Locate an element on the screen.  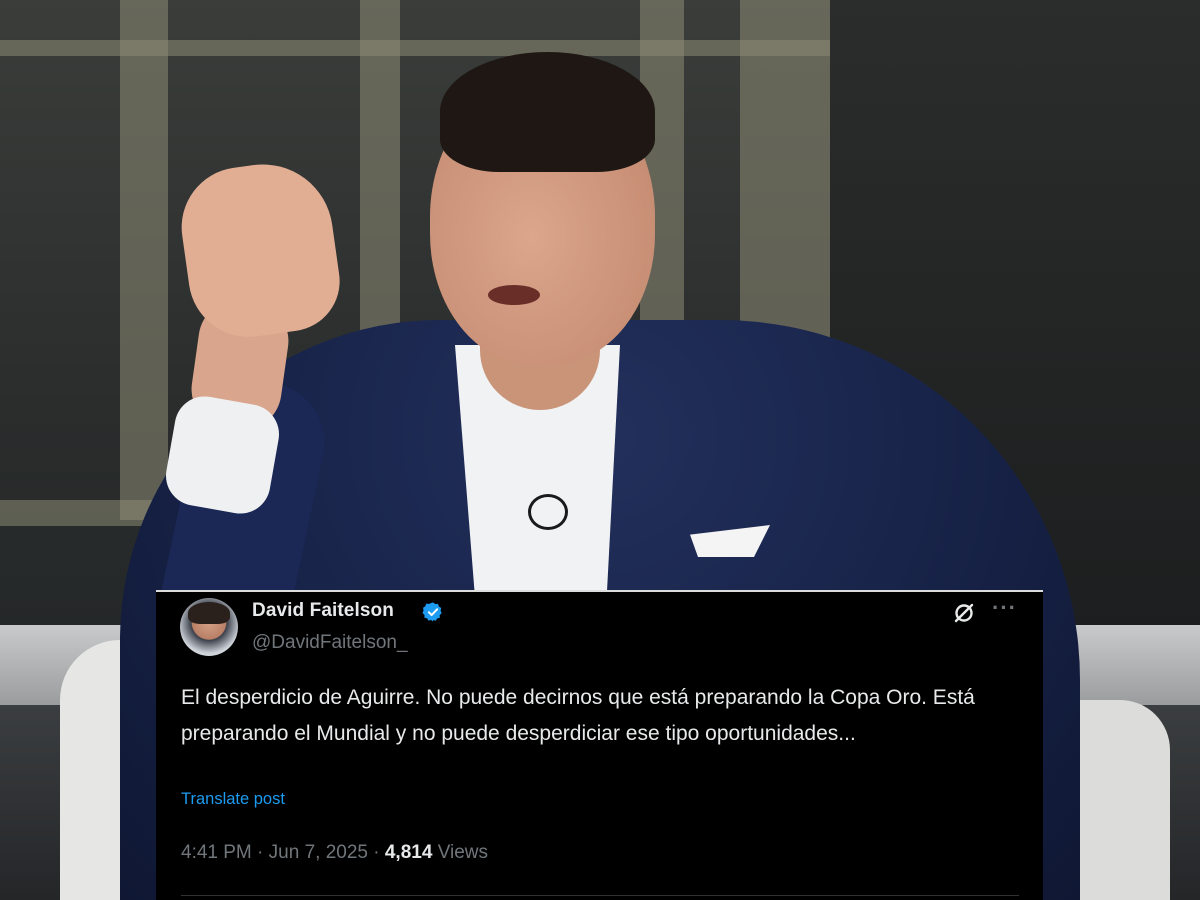
user-handle: @DavidFaitelson_ is located at coordinates (330, 643).